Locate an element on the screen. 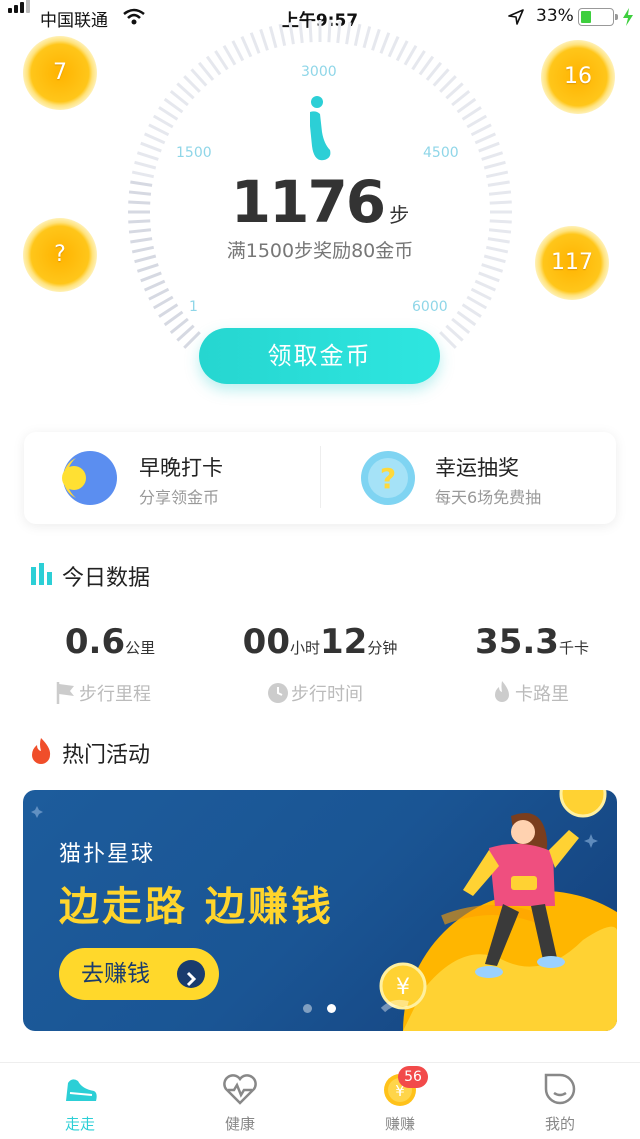 This screenshot has height=1139, width=640. flag-icon is located at coordinates (65, 693).